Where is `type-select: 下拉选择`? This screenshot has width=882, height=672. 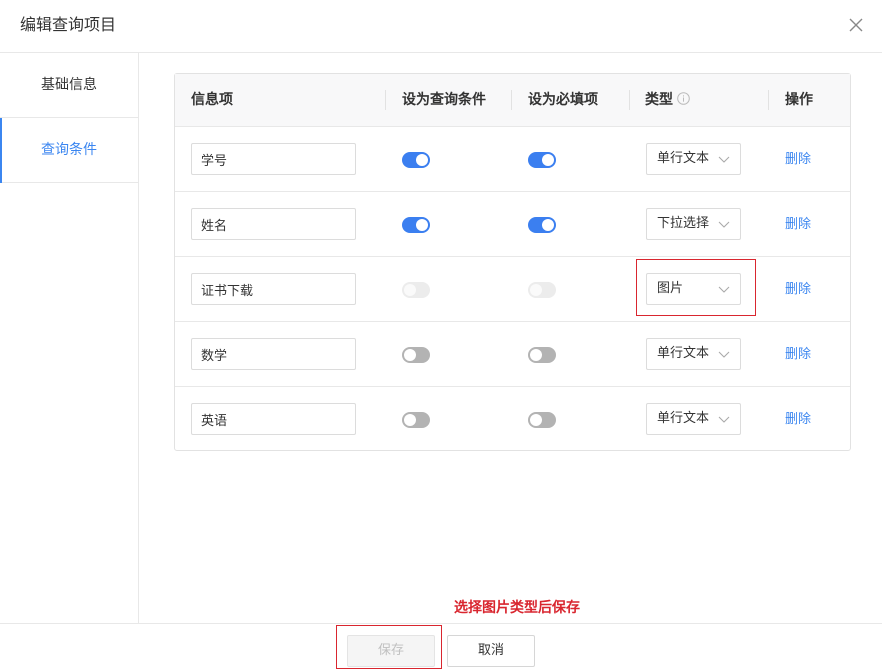
type-select: 下拉选择 is located at coordinates (693, 224).